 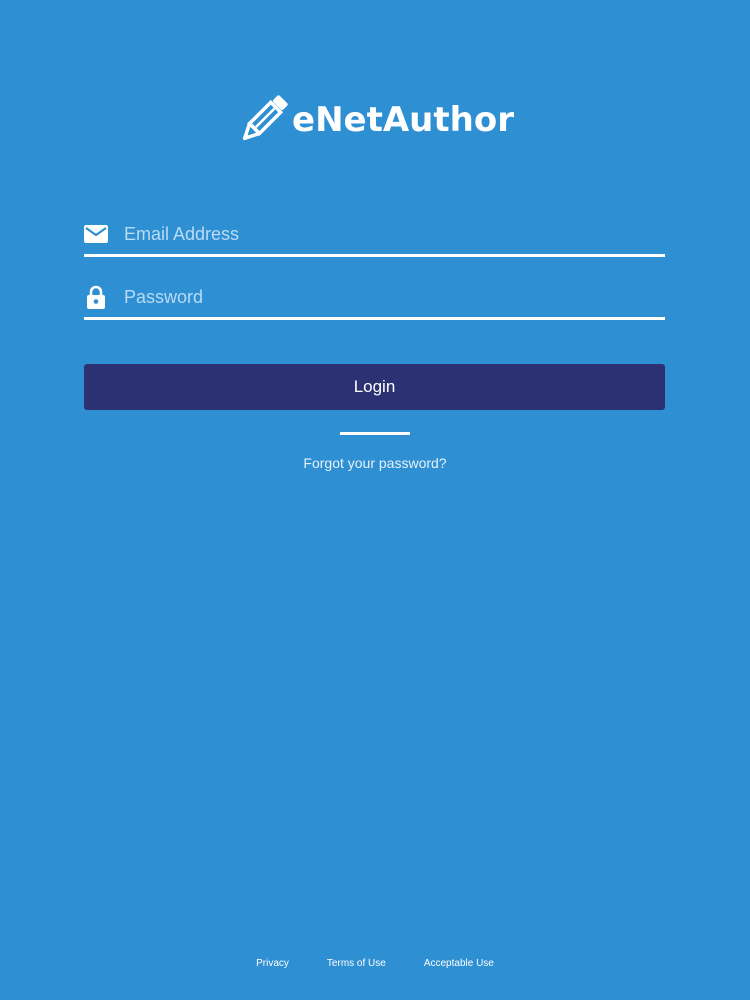 I want to click on forgot-password-link: Forgot your password?, so click(x=375, y=463).